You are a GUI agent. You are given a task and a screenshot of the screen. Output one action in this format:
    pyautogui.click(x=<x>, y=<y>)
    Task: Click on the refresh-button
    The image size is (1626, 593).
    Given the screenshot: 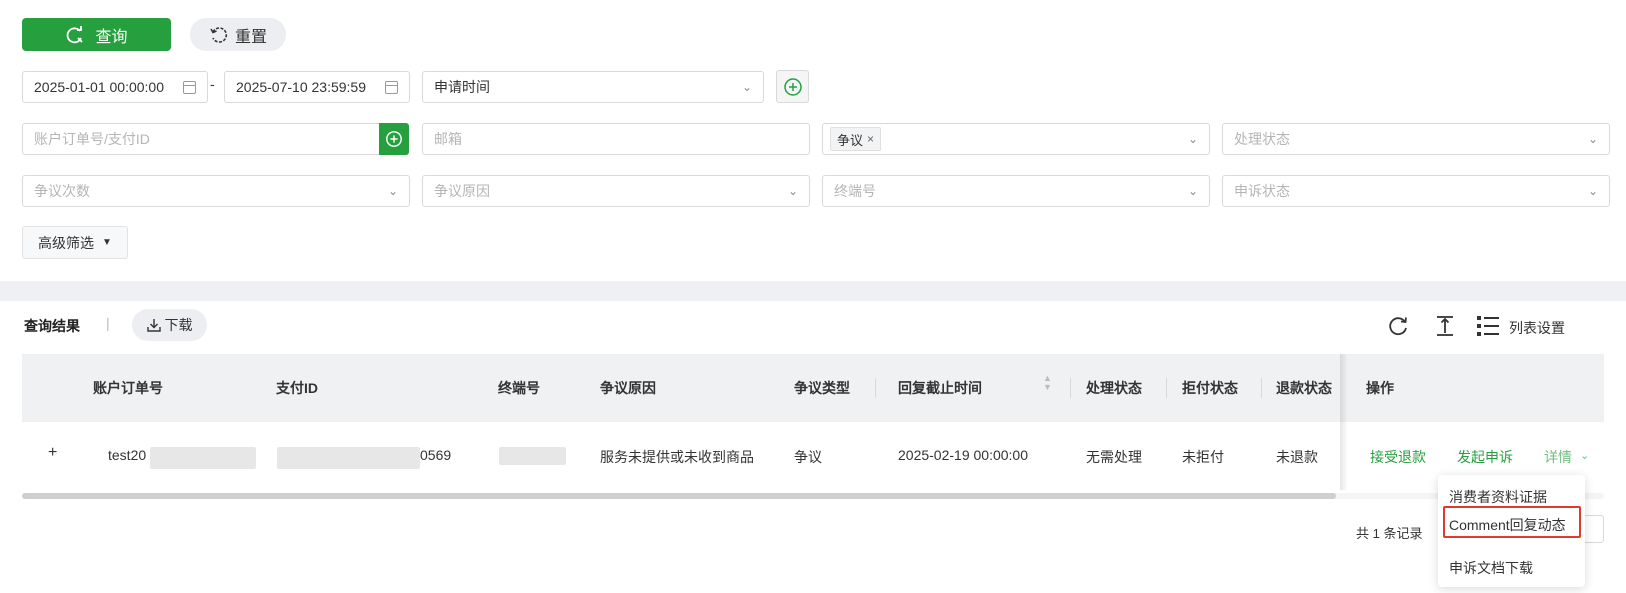 What is the action you would take?
    pyautogui.click(x=1398, y=326)
    